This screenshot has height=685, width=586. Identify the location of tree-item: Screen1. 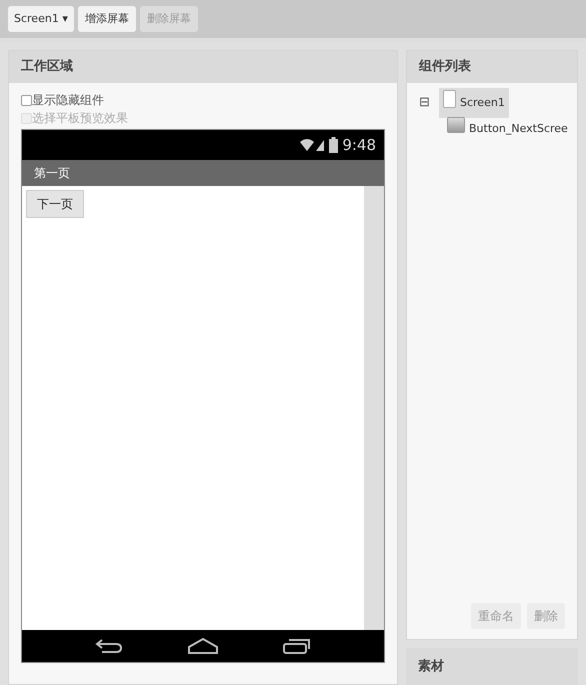
(474, 103).